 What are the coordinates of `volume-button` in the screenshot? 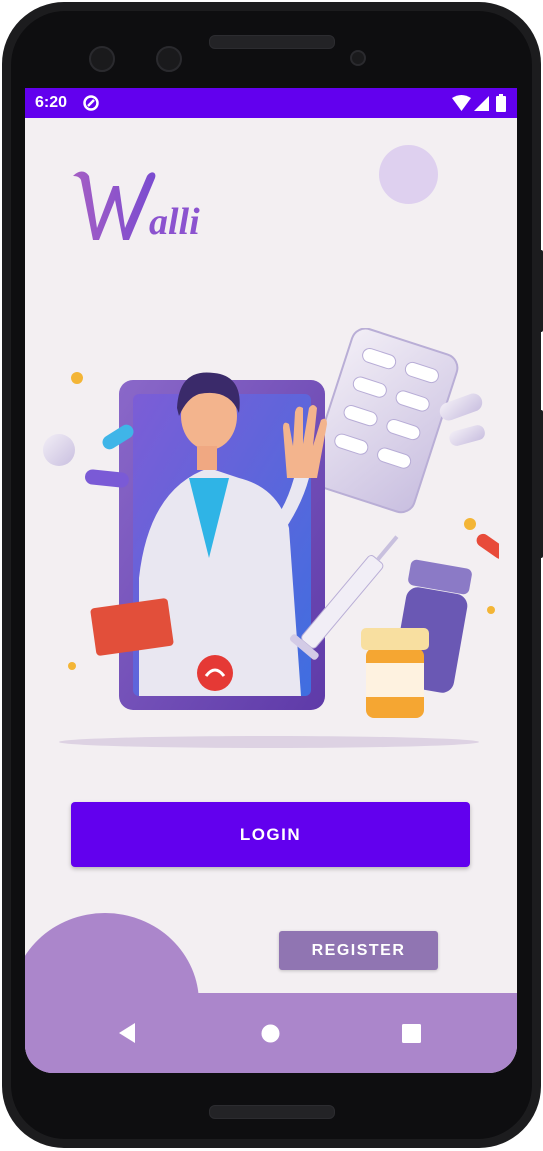 It's located at (540, 291).